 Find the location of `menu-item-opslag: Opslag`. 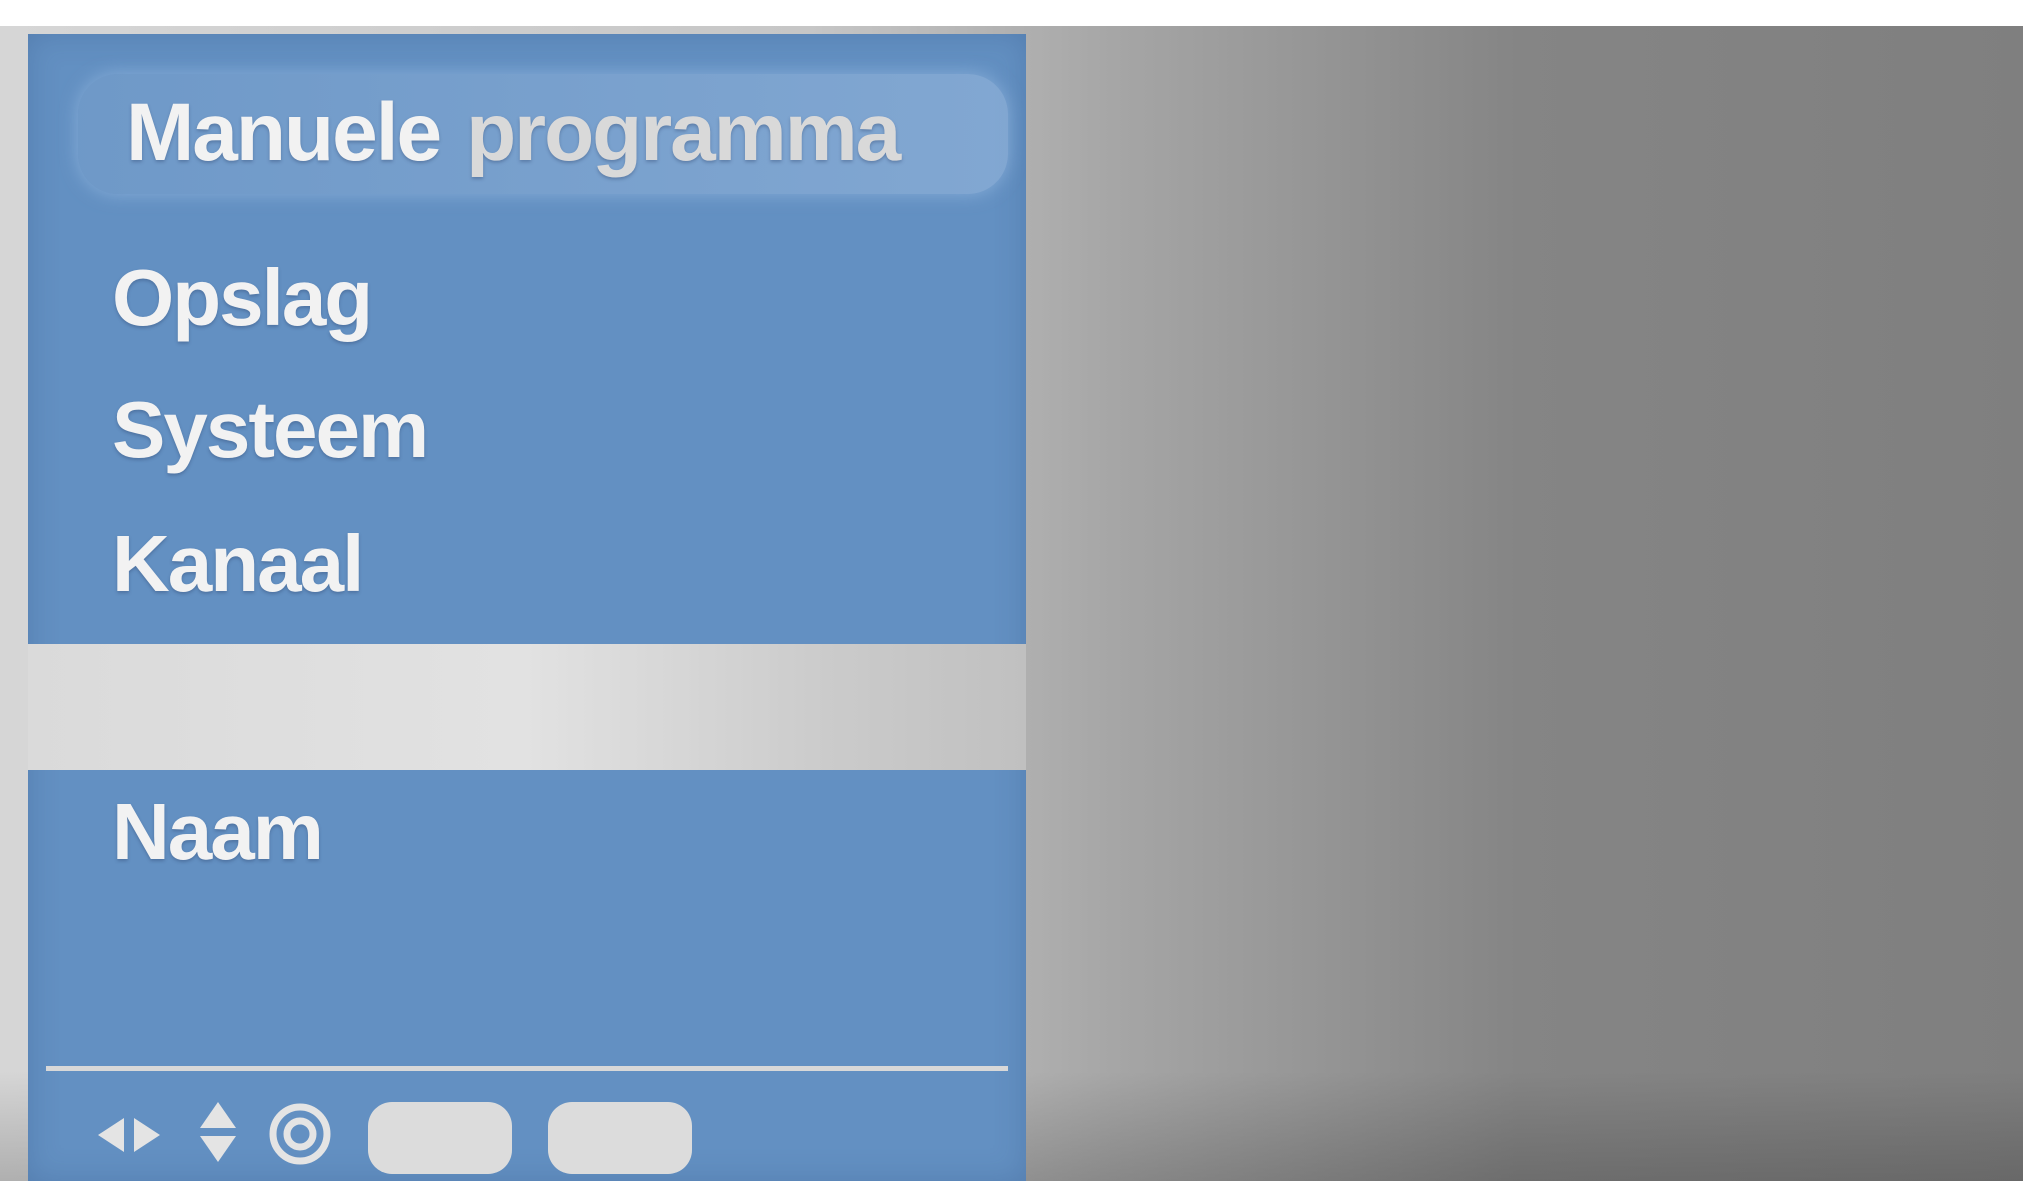

menu-item-opslag: Opslag is located at coordinates (242, 298).